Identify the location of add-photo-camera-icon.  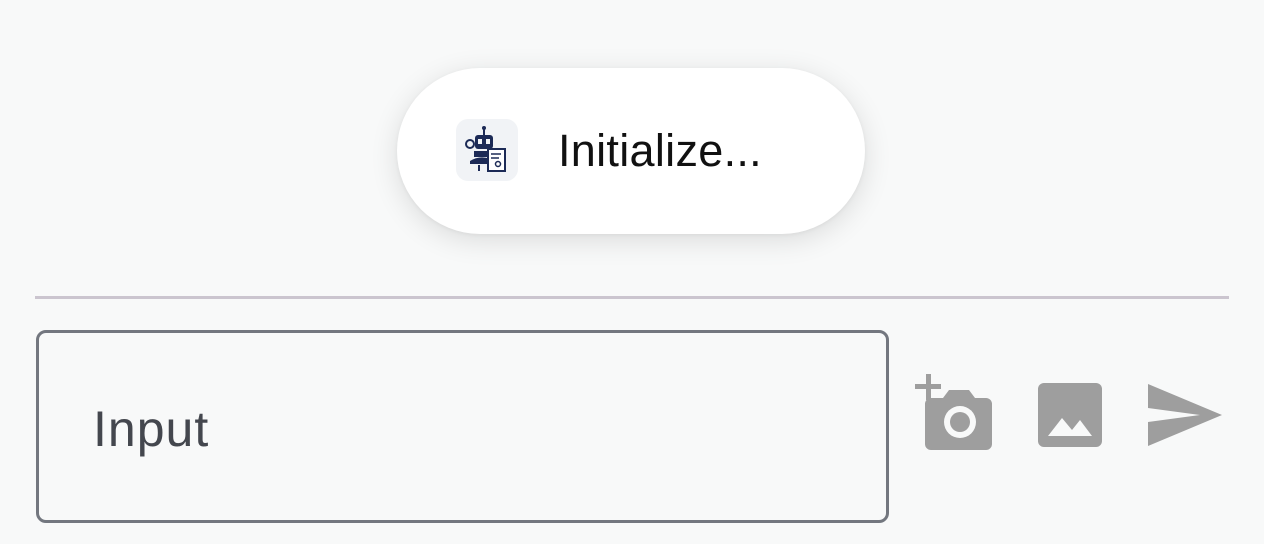
(953, 412).